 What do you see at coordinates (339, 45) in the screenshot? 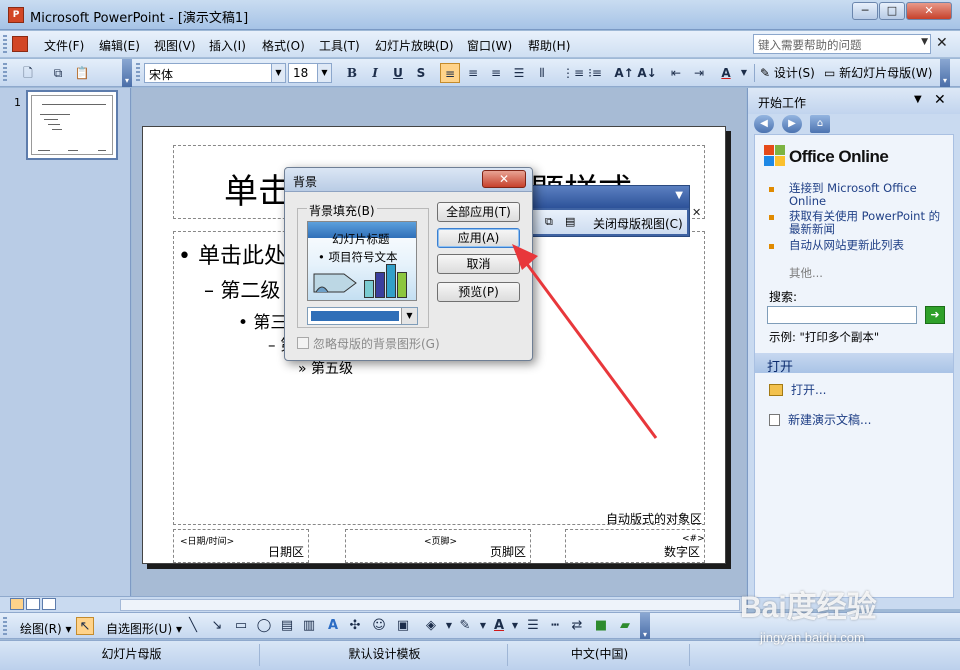
I see `menu-tools: 工具(T)` at bounding box center [339, 45].